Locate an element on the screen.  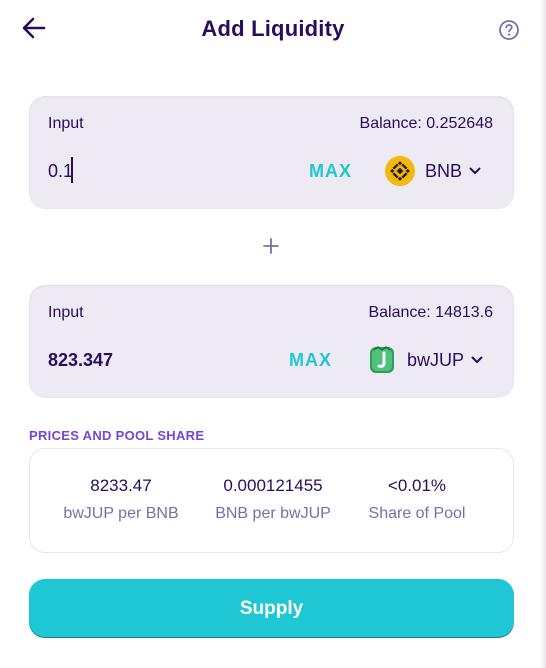
panel-edge is located at coordinates (543, 334).